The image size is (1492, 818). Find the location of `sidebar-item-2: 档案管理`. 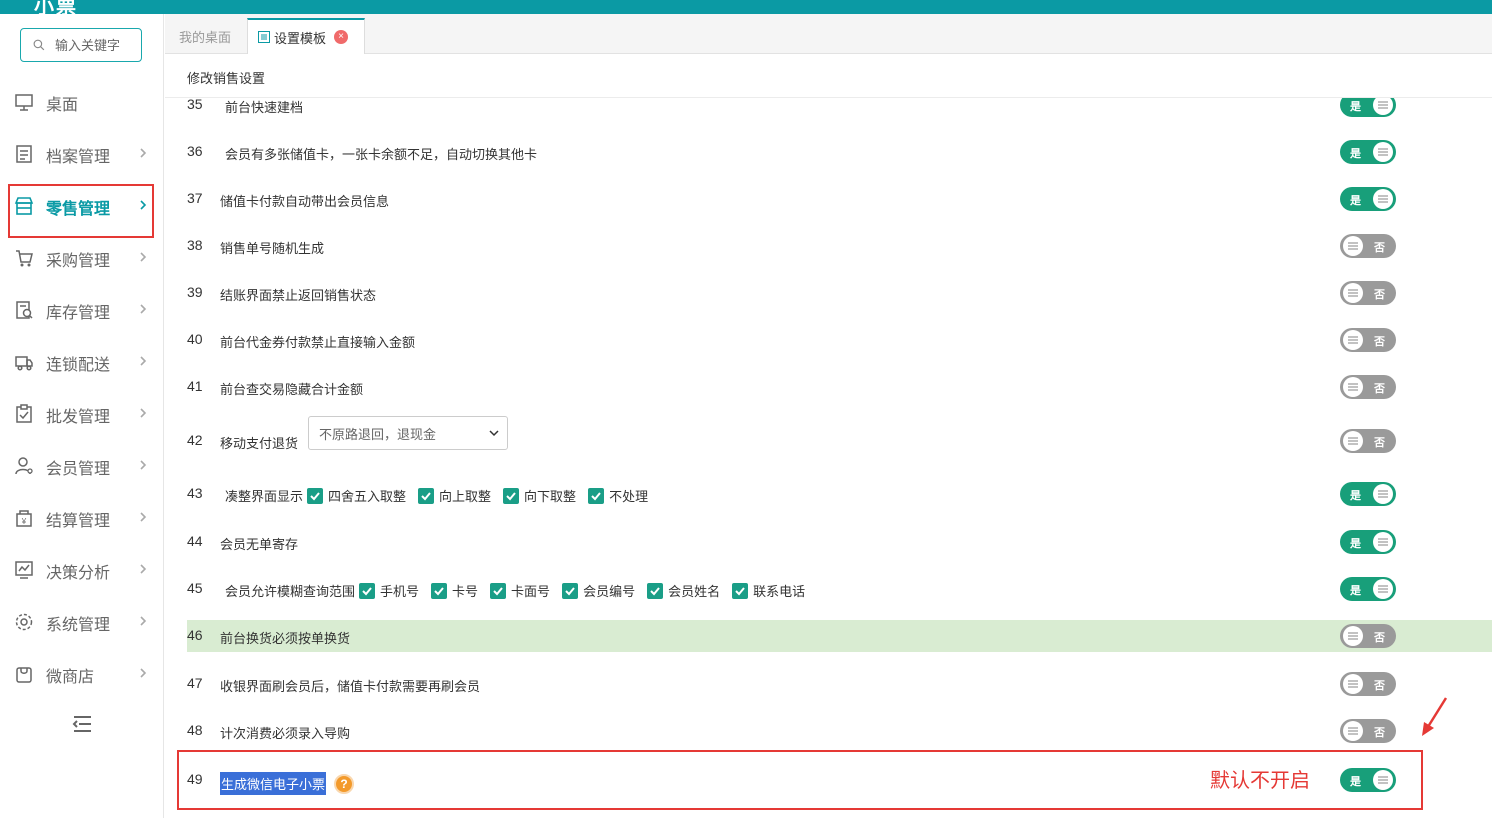

sidebar-item-2: 档案管理 is located at coordinates (82, 154).